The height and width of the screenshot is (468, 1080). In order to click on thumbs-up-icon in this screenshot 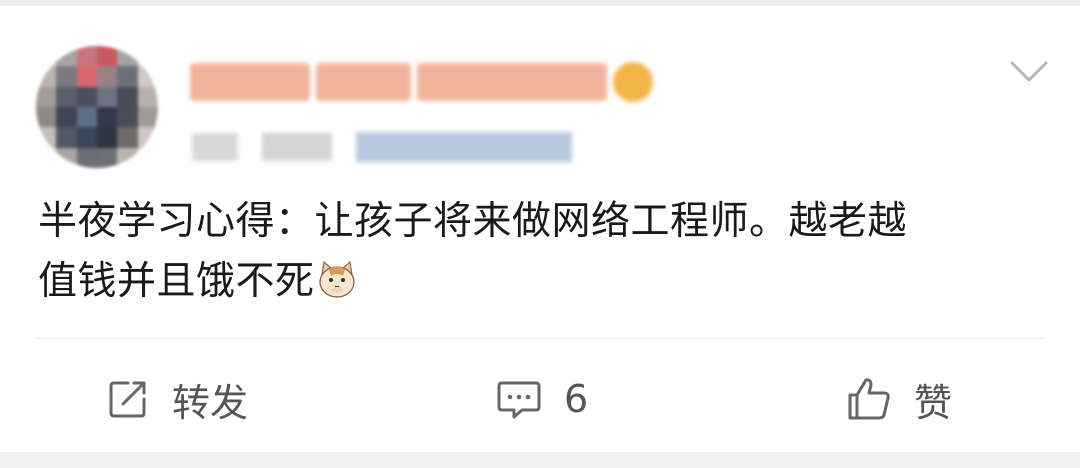, I will do `click(869, 399)`.